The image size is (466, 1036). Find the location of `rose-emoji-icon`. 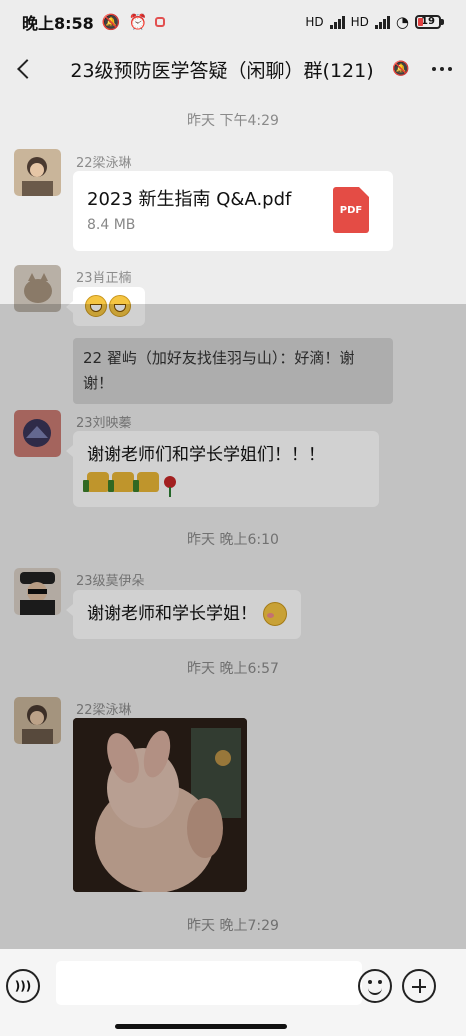

rose-emoji-icon is located at coordinates (170, 486).